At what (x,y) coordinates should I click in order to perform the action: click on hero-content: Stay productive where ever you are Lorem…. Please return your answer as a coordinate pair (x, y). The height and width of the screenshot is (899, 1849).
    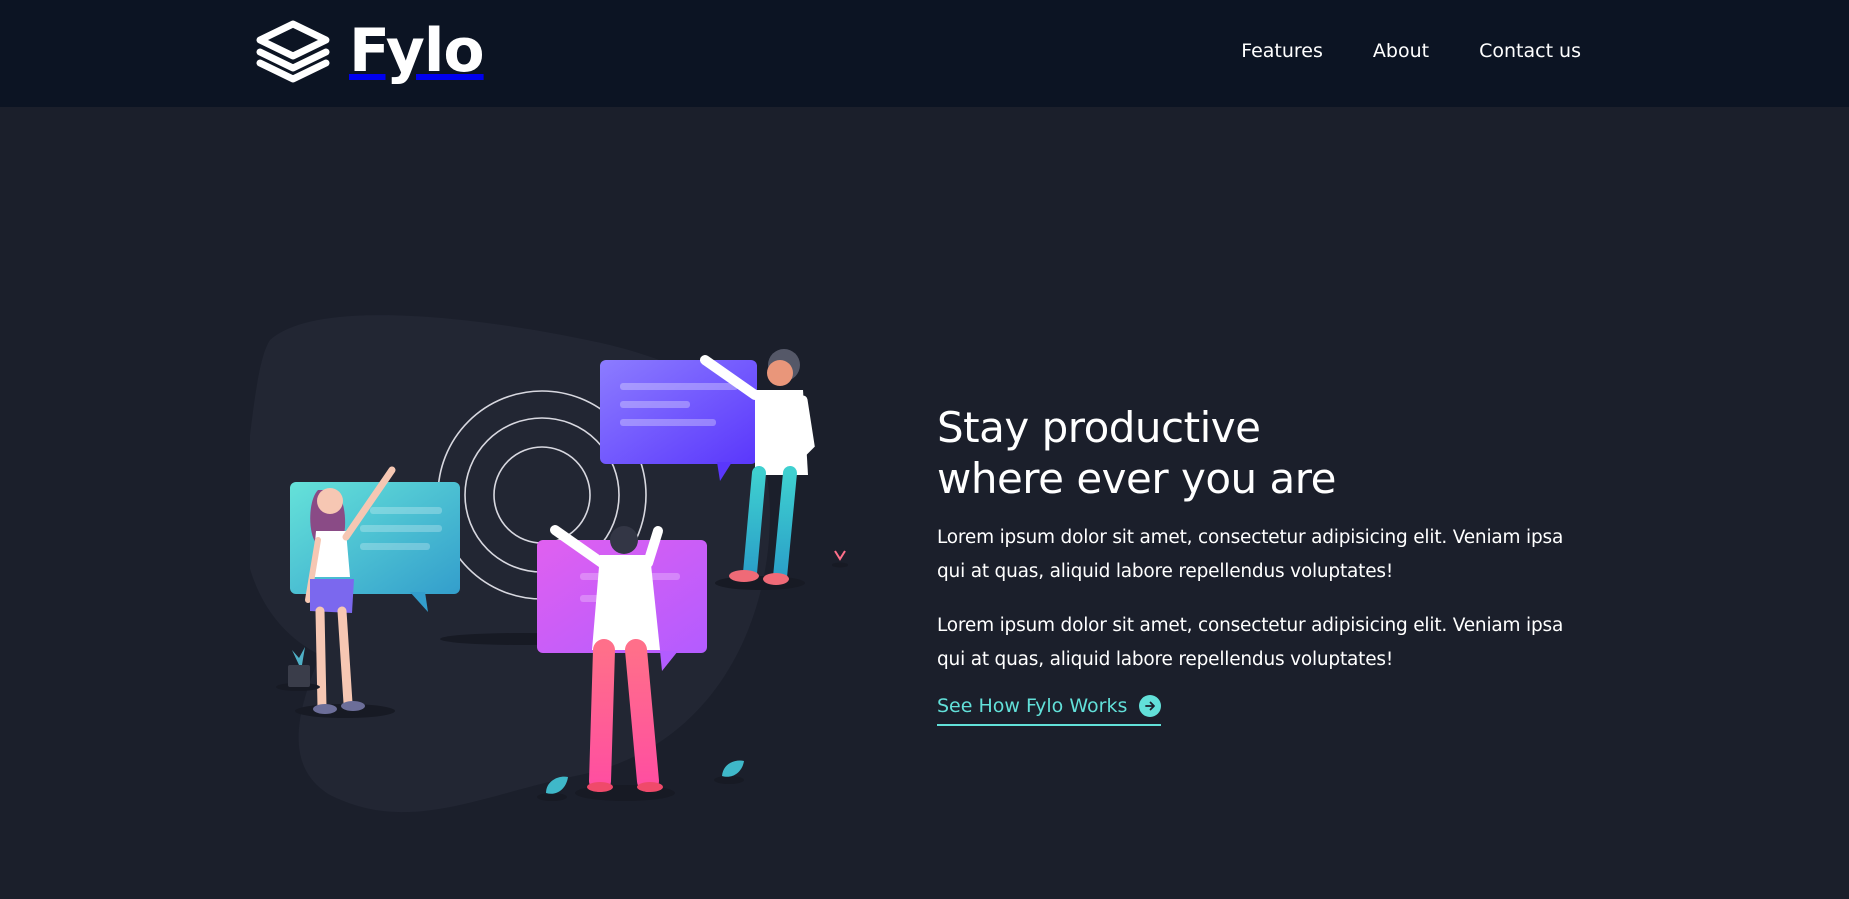
    Looking at the image, I should click on (1262, 564).